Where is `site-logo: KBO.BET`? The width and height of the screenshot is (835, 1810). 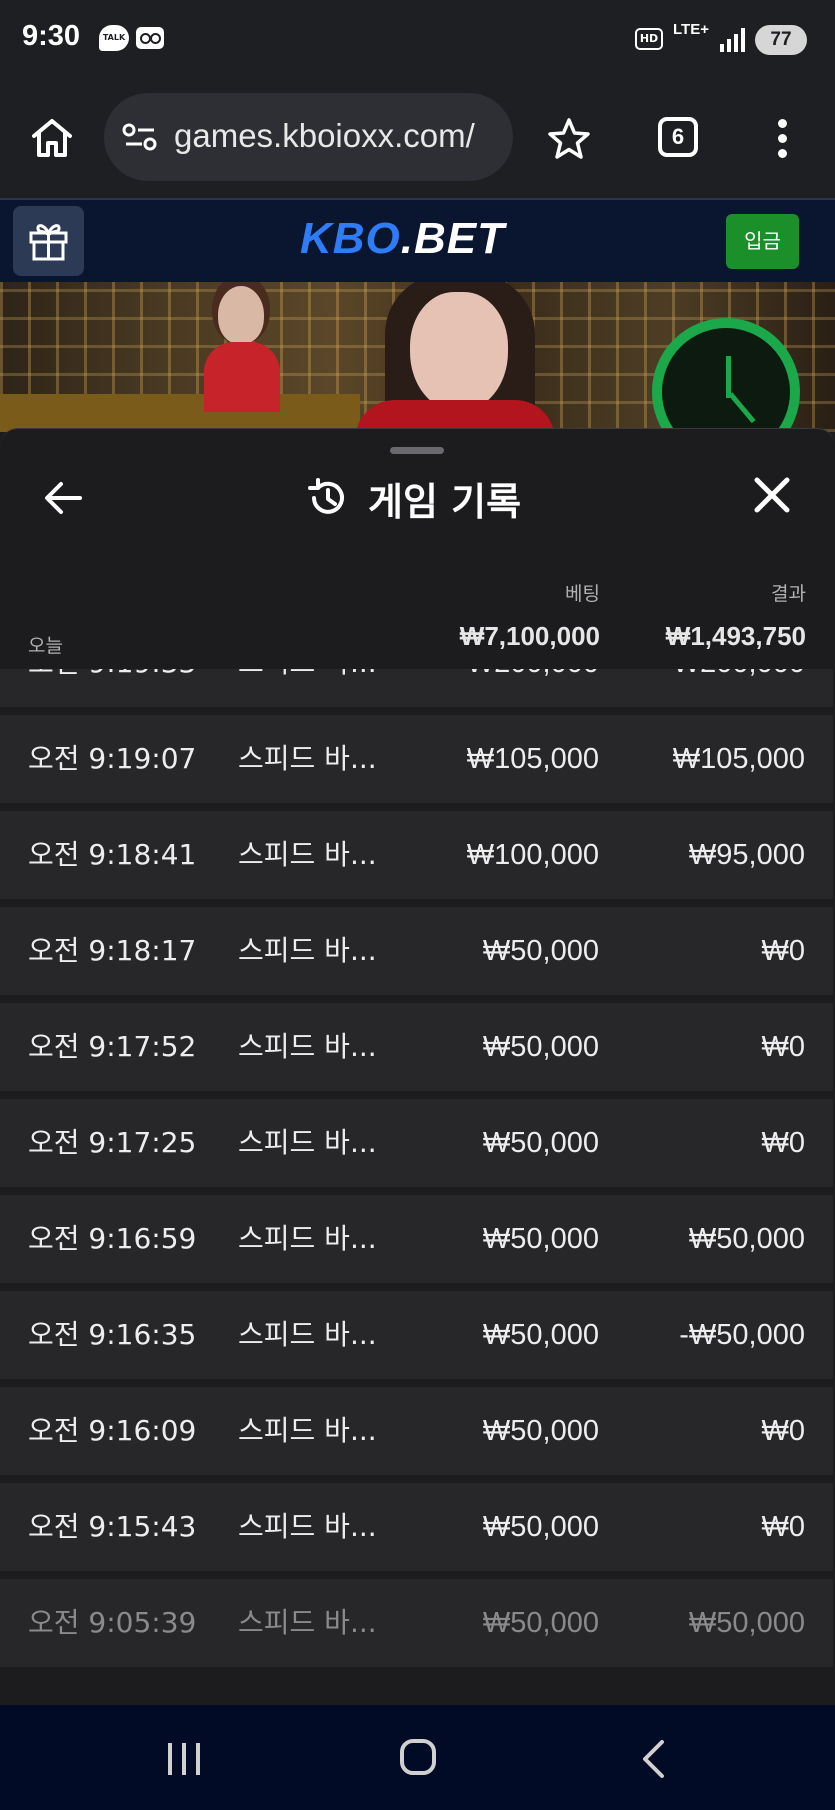 site-logo: KBO.BET is located at coordinates (402, 239).